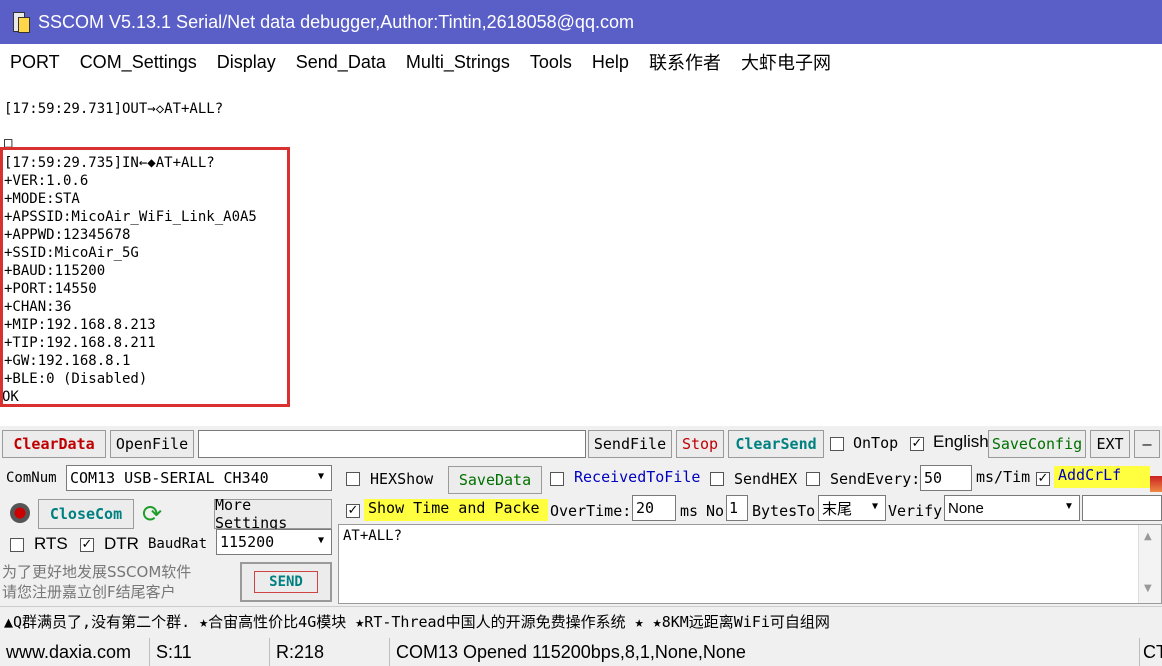  Describe the element at coordinates (86, 514) in the screenshot. I see `close-com-button: CloseCom` at that location.